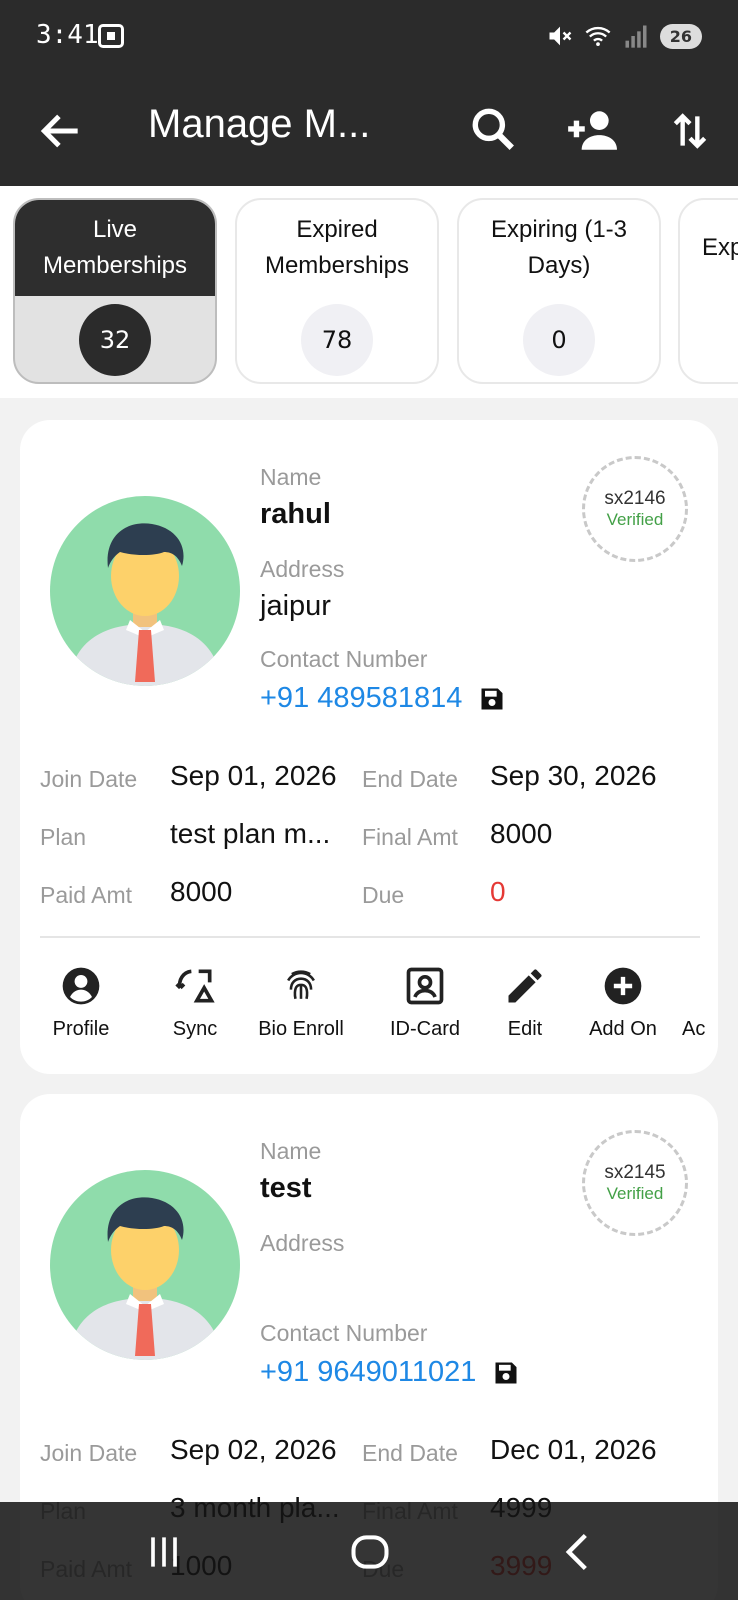 The height and width of the screenshot is (1600, 738). What do you see at coordinates (578, 1552) in the screenshot?
I see `back-nav-icon` at bounding box center [578, 1552].